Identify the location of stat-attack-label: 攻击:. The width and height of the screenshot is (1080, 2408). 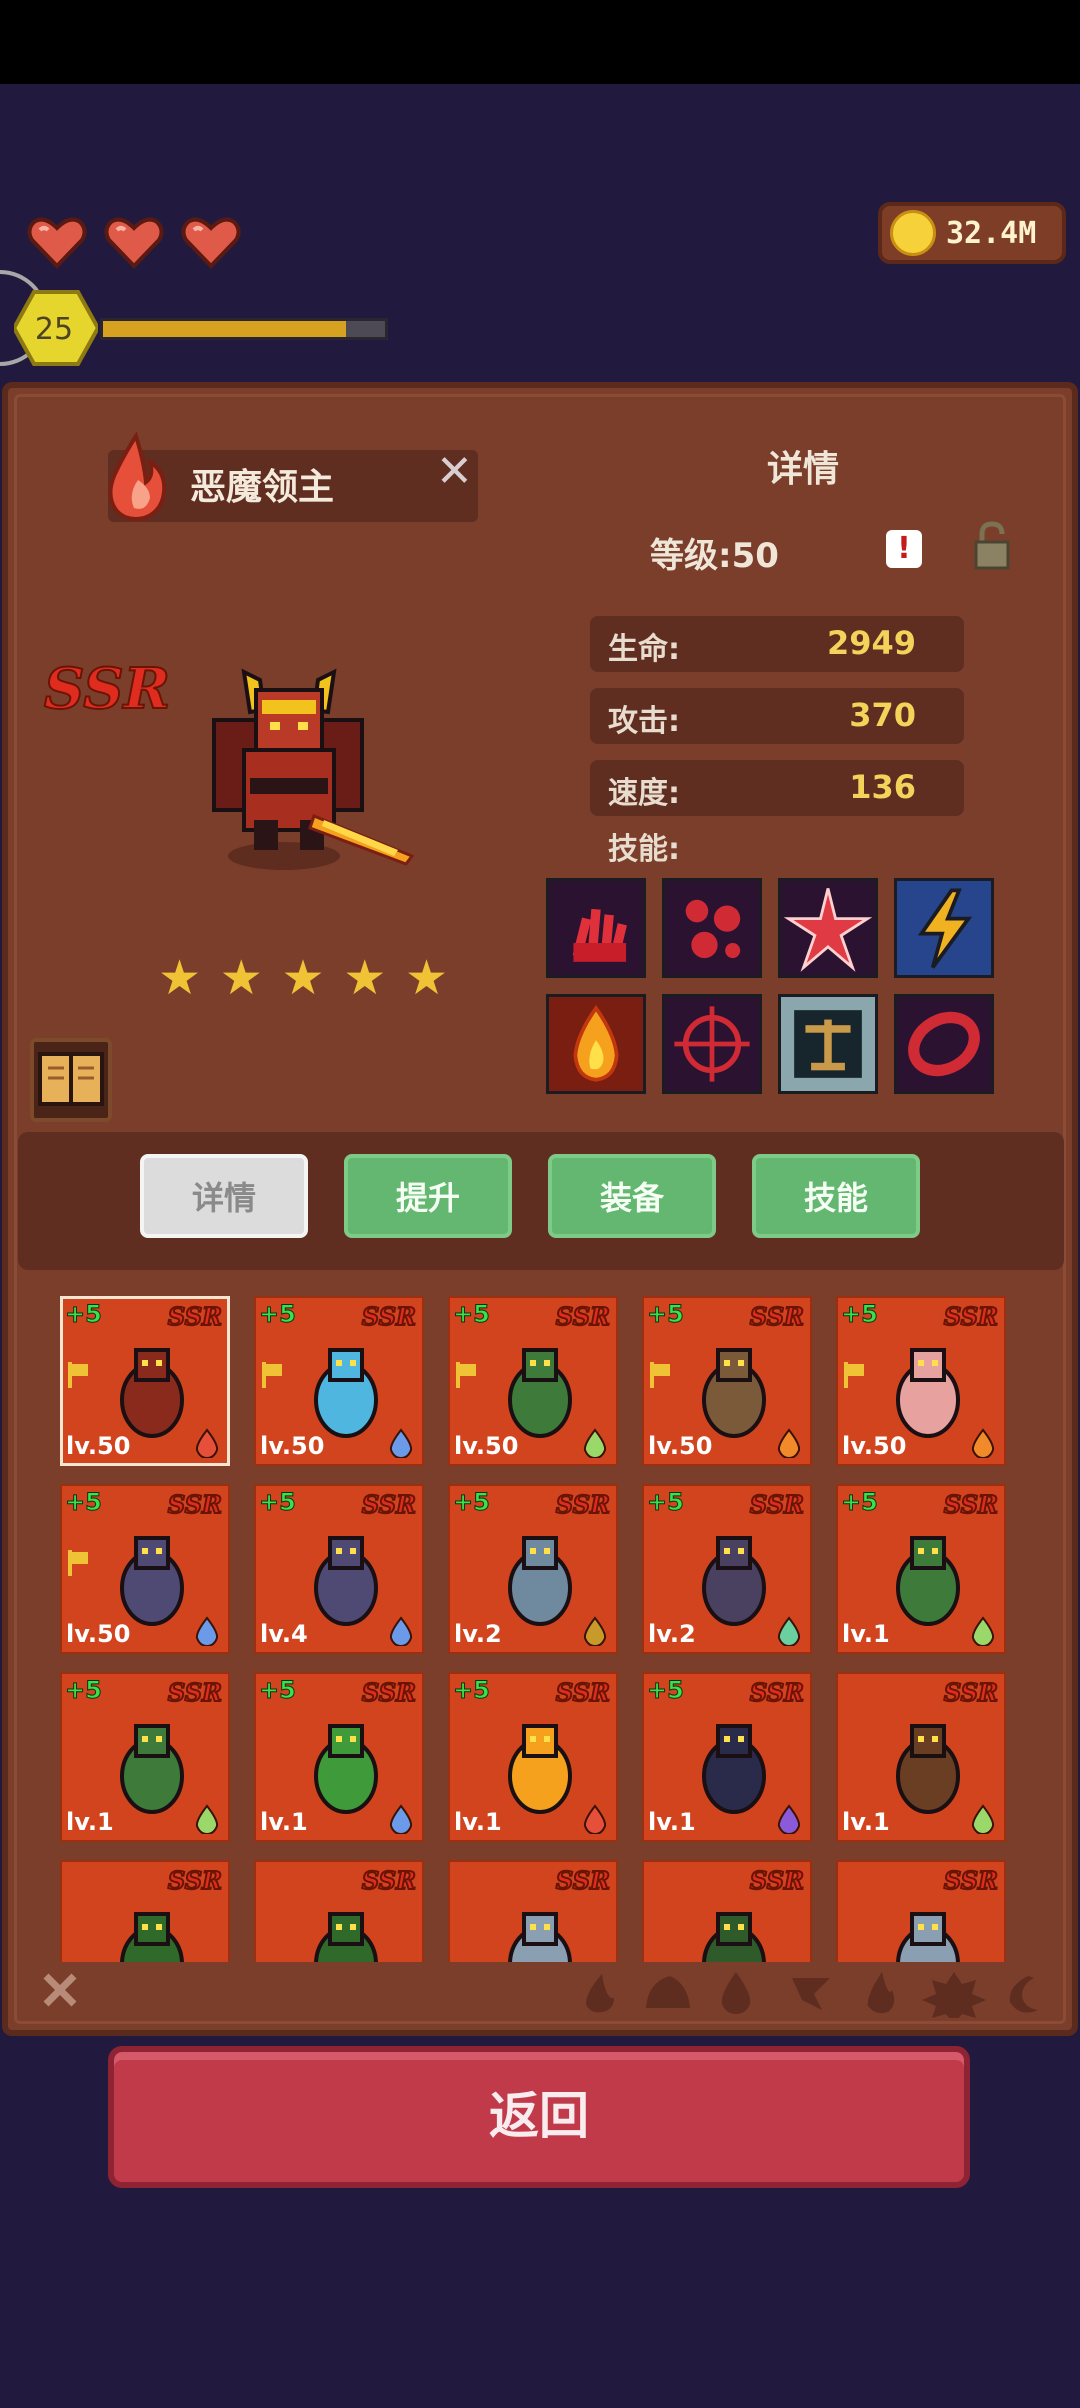
(644, 721).